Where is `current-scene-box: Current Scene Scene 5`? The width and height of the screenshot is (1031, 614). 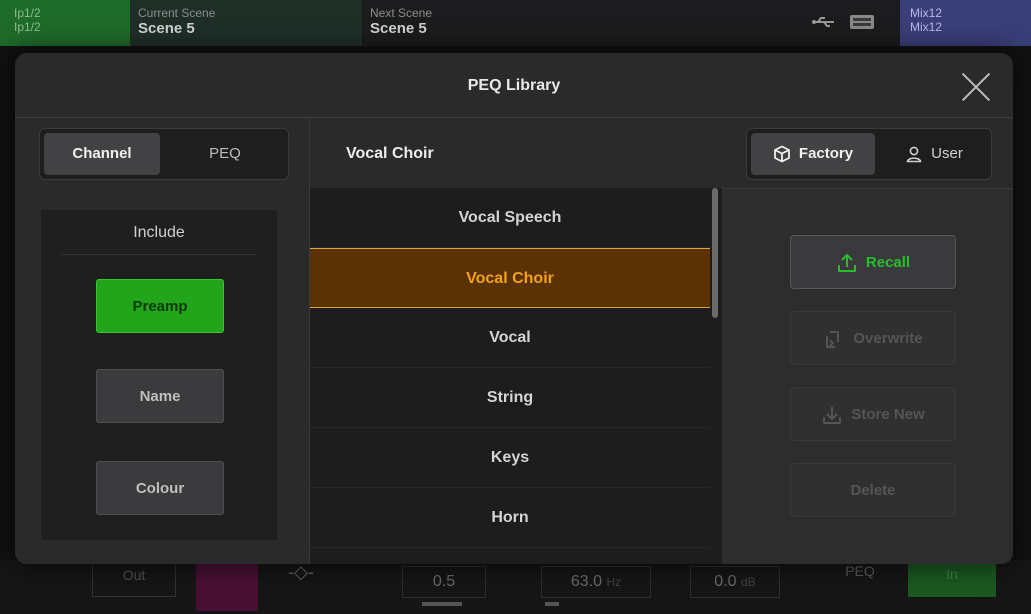
current-scene-box: Current Scene Scene 5 is located at coordinates (246, 23).